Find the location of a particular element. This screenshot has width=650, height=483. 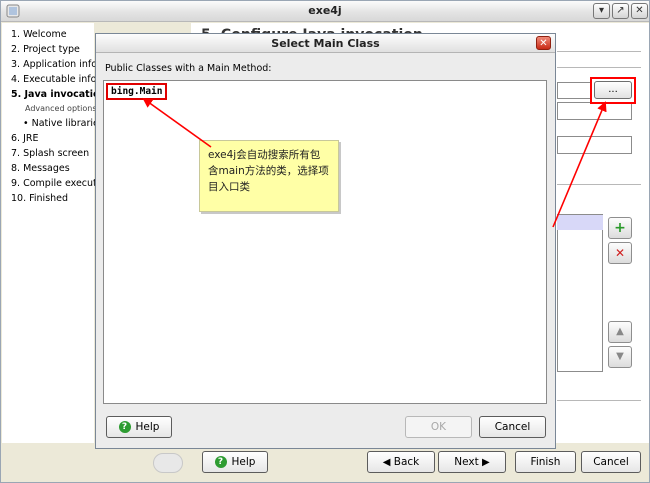

browse-button-highlight is located at coordinates (613, 90).